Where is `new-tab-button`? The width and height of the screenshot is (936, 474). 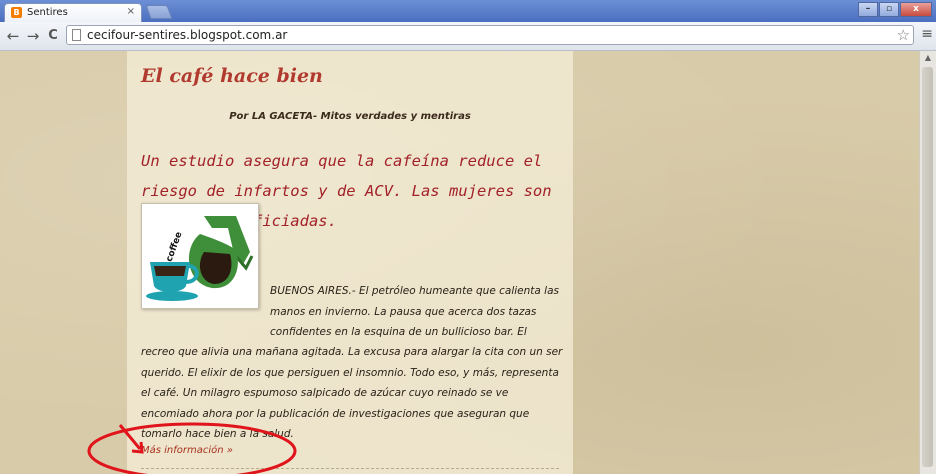
new-tab-button is located at coordinates (159, 12).